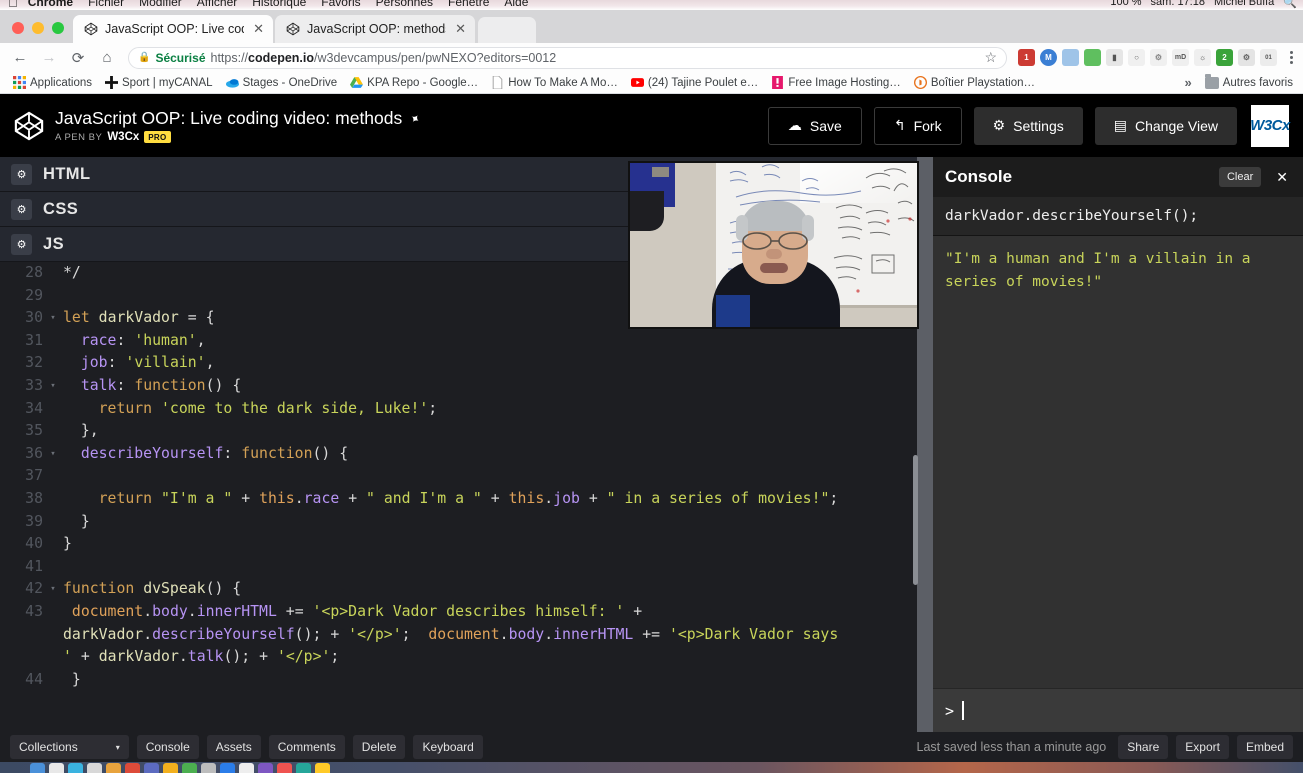 This screenshot has width=1303, height=773. I want to click on settings-button: ⚙ Settings, so click(1028, 125).